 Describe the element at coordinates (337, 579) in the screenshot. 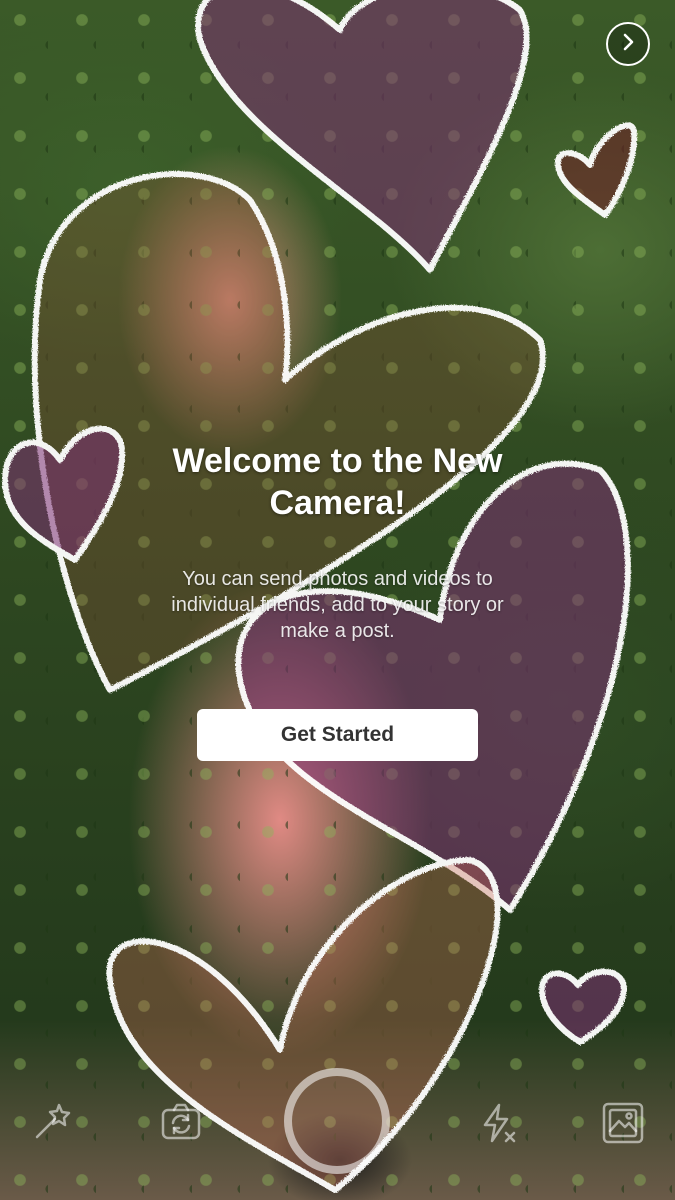

I see `welcome-description-line1: You can send photos and videos to` at that location.